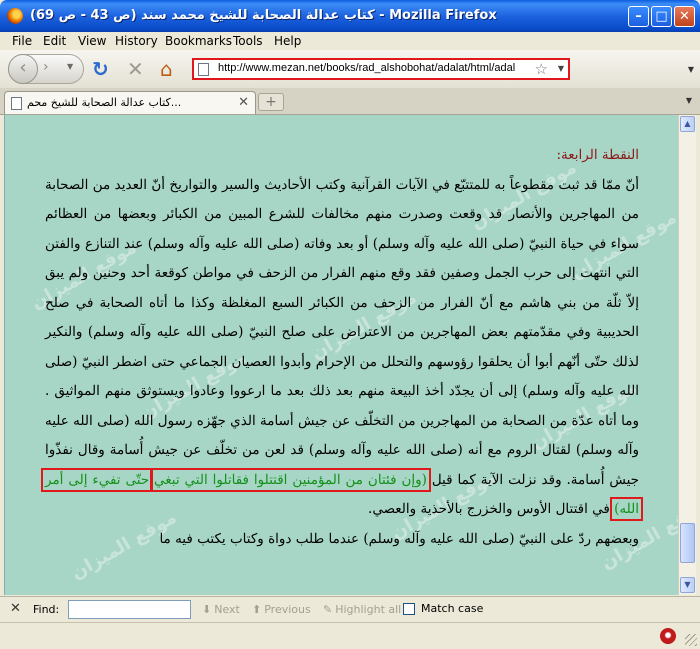 The image size is (700, 649). Describe the element at coordinates (135, 69) in the screenshot. I see `stop-button: ✕` at that location.